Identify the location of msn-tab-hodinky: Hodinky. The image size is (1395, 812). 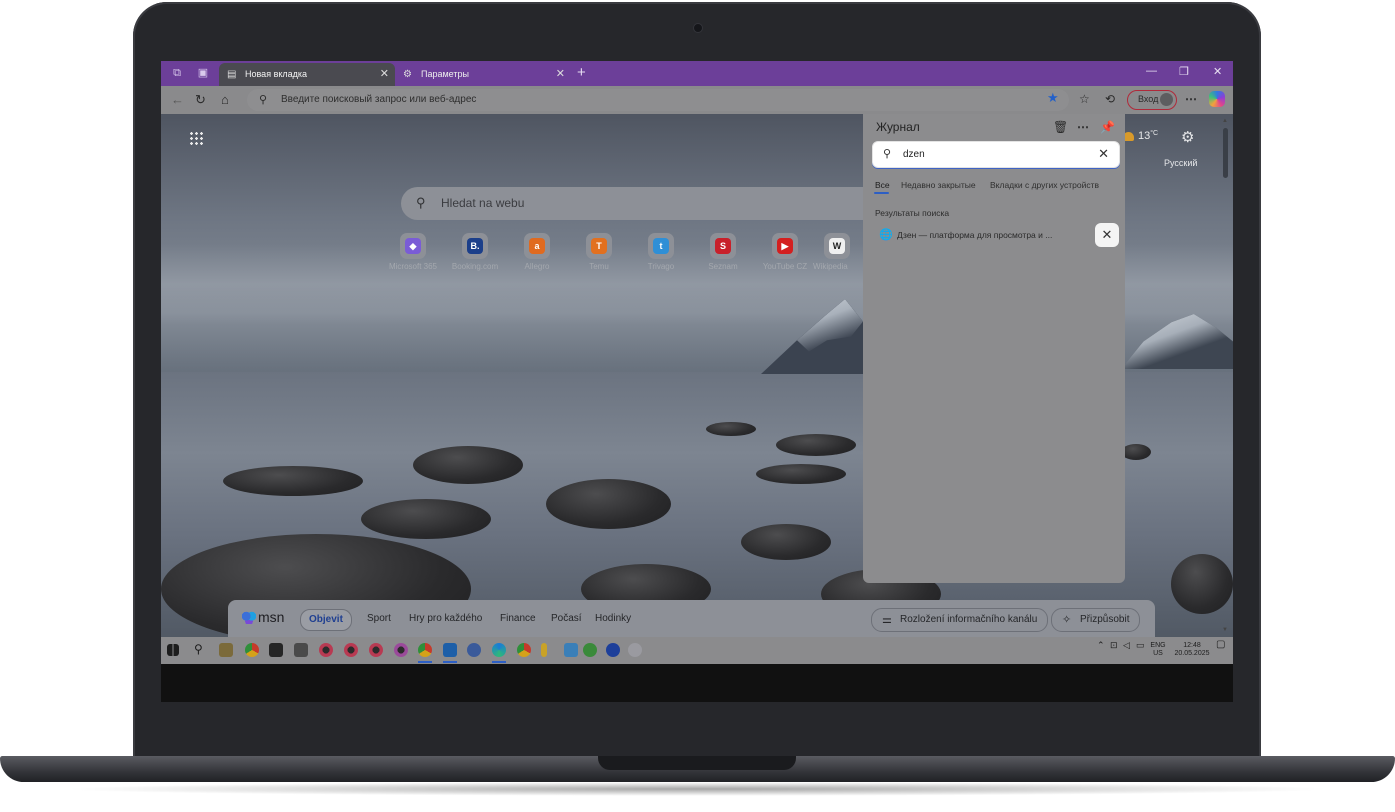
(613, 619).